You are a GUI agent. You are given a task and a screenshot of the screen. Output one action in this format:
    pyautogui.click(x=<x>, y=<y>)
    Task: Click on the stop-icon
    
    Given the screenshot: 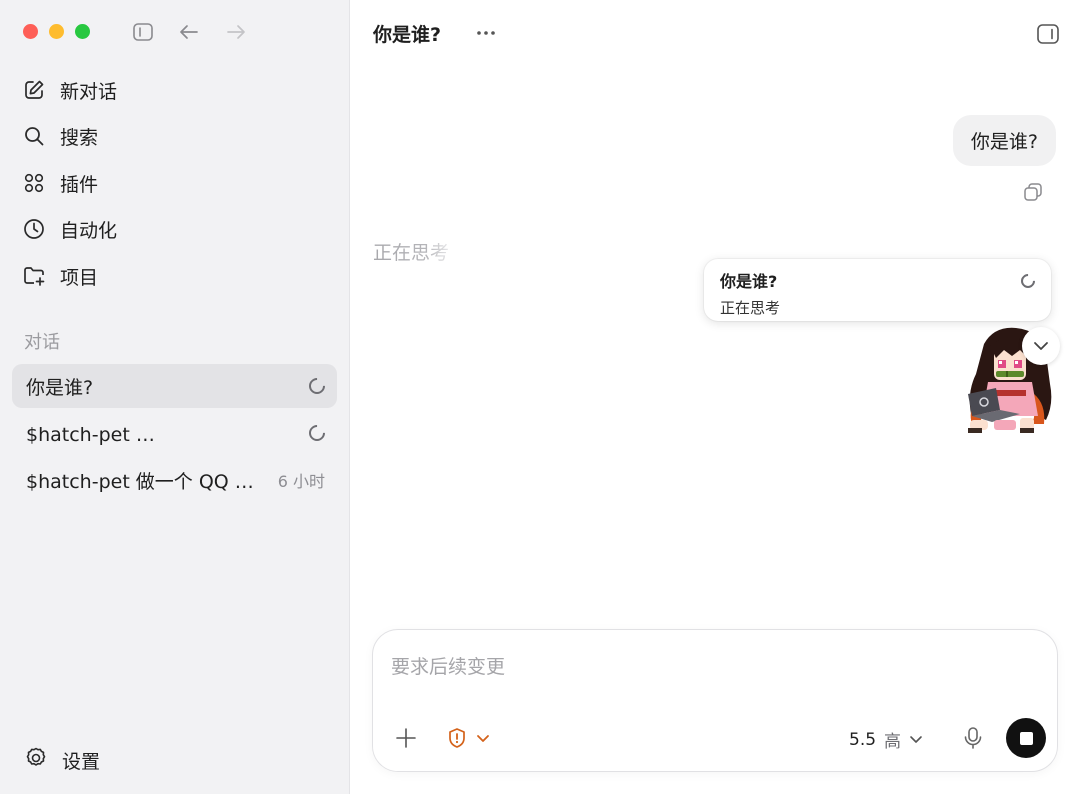 What is the action you would take?
    pyautogui.click(x=1026, y=738)
    